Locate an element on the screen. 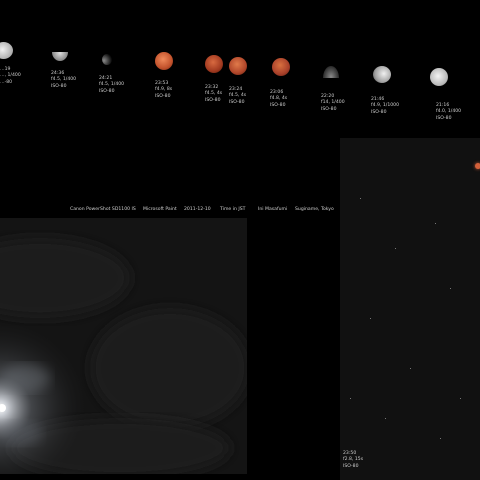 This screenshot has width=480, height=480. credit-author: Ini Masafumi is located at coordinates (273, 209).